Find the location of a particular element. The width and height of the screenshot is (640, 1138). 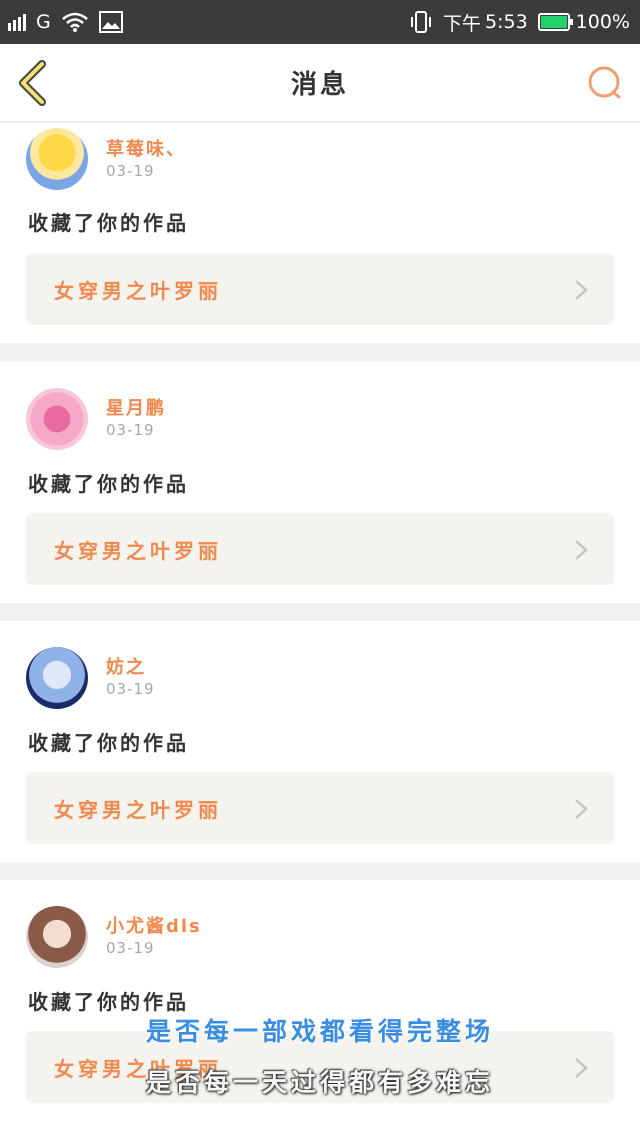

header: 消息 is located at coordinates (320, 83).